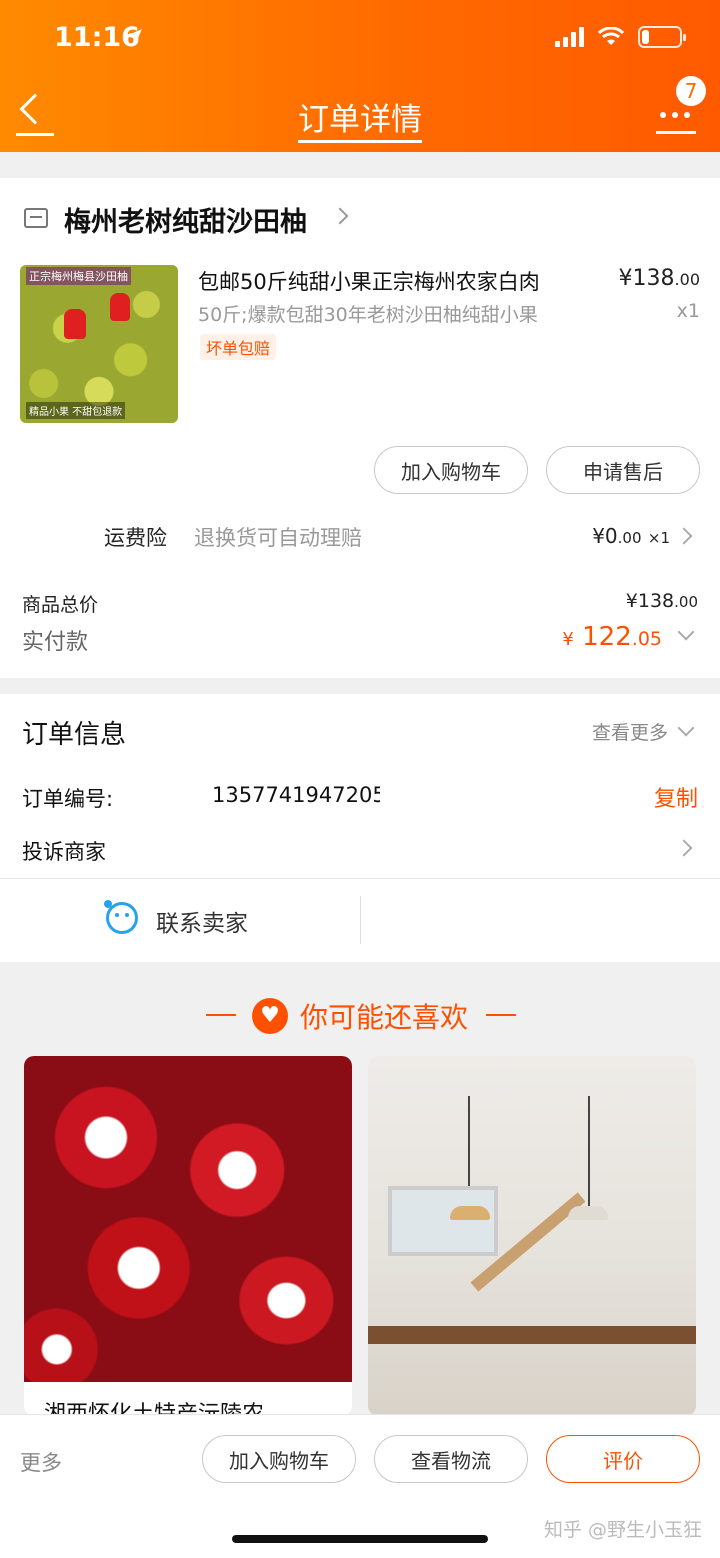 Image resolution: width=720 pixels, height=1558 pixels. I want to click on order-number-label: 订单编号:, so click(68, 799).